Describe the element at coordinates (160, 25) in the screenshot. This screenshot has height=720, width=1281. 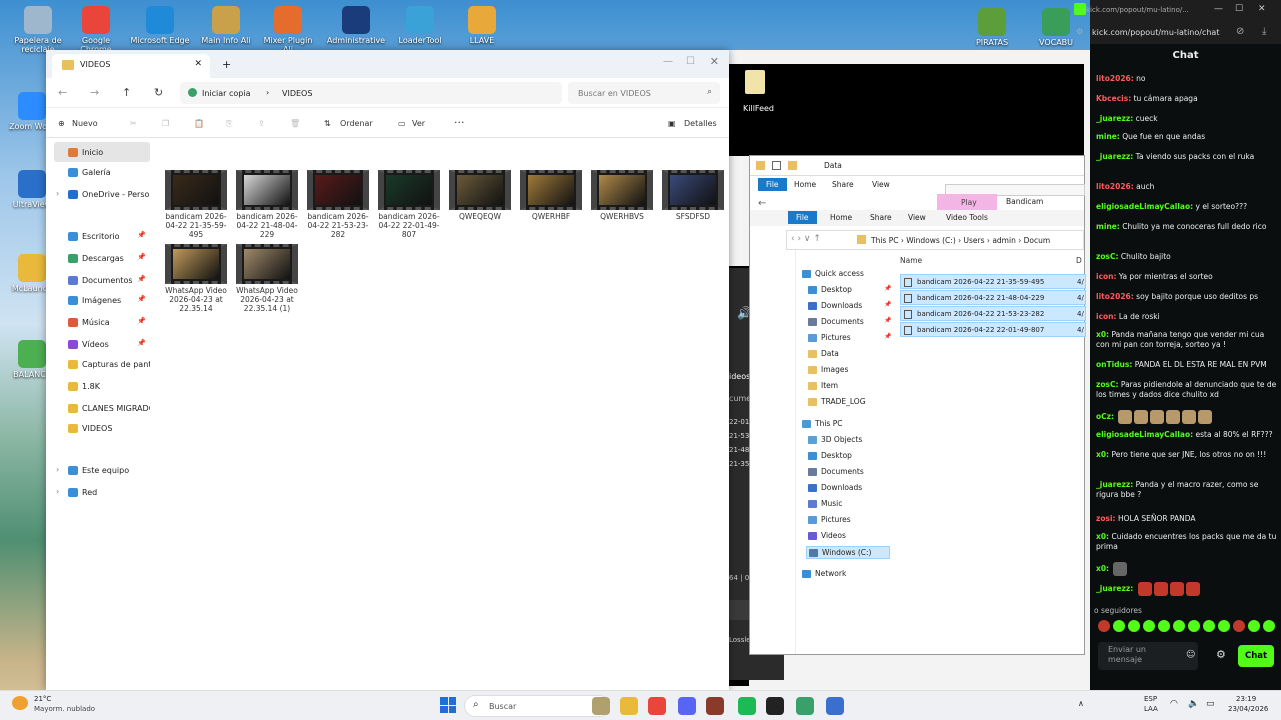
I see `desktop-icon: Microsoft Edge` at that location.